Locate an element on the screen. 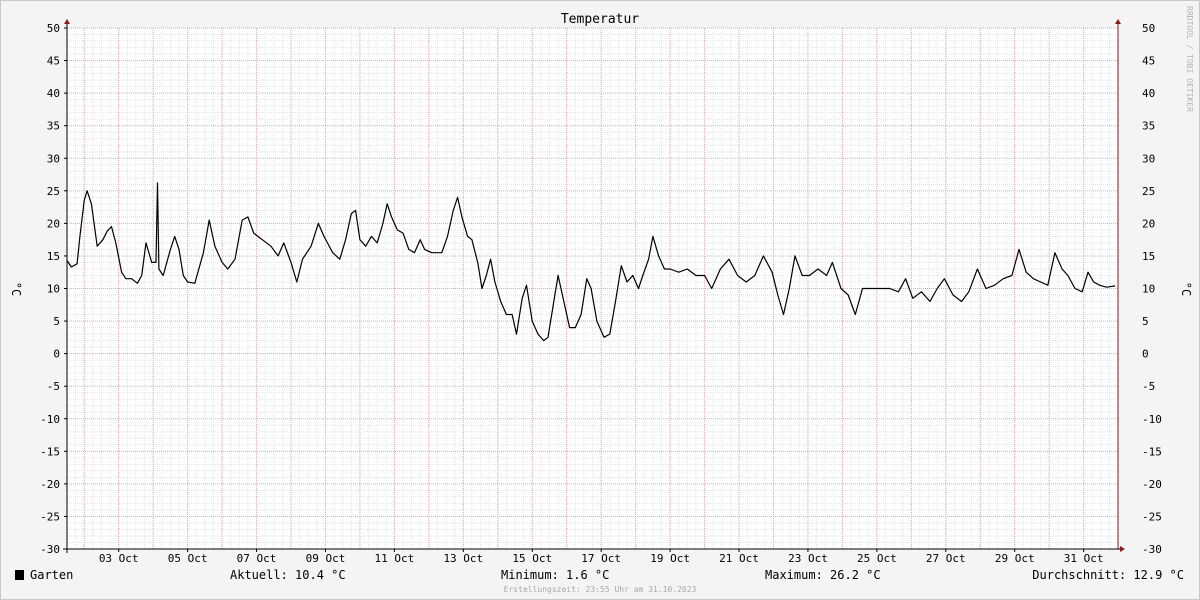 The image size is (1200, 600). x-tick-label: 23 Oct is located at coordinates (808, 558).